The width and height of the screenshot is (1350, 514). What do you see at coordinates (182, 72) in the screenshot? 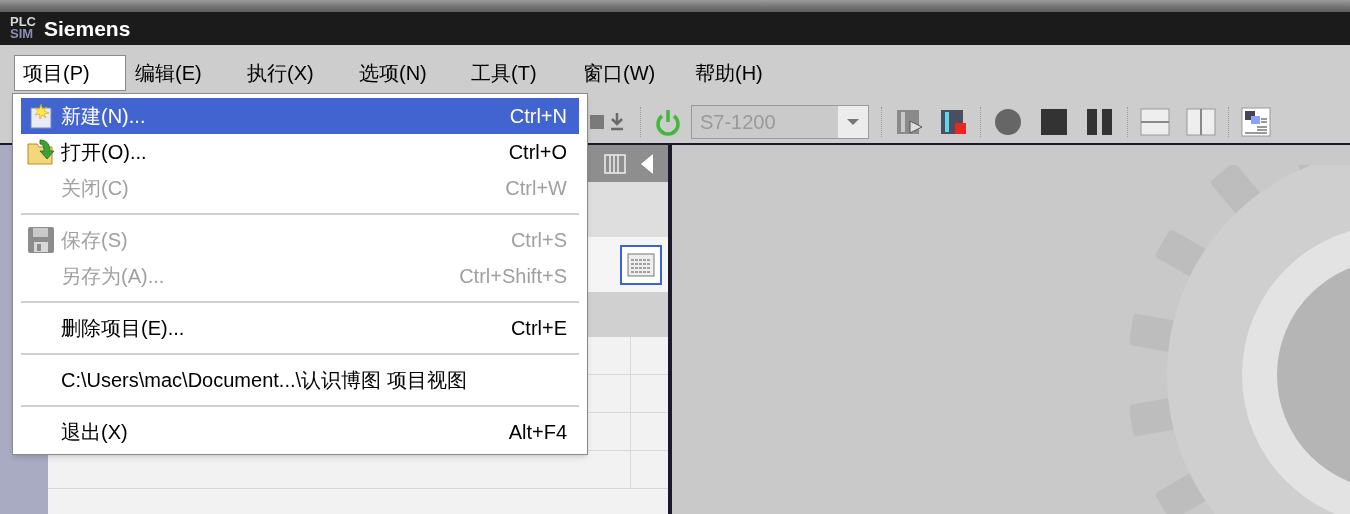
I see `menu-bar-item: 编辑(E)` at bounding box center [182, 72].